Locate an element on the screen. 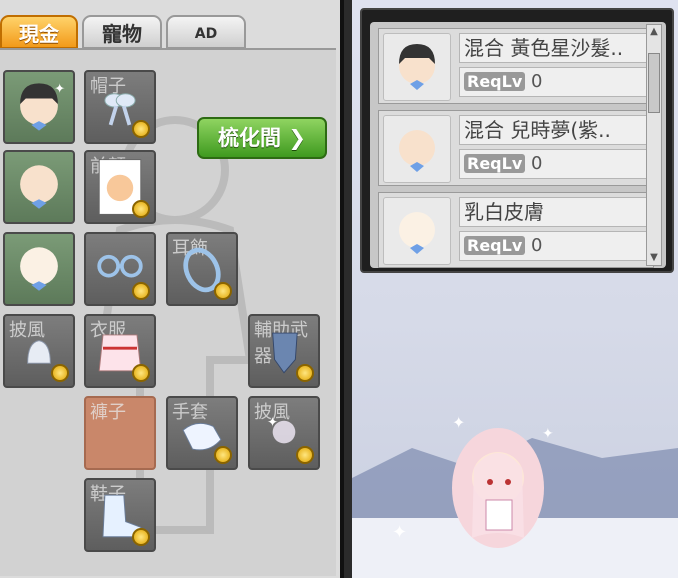 This screenshot has width=678, height=578. list-item: 混合 兒時夢(紫.. ReqLv 0 is located at coordinates (516, 148).